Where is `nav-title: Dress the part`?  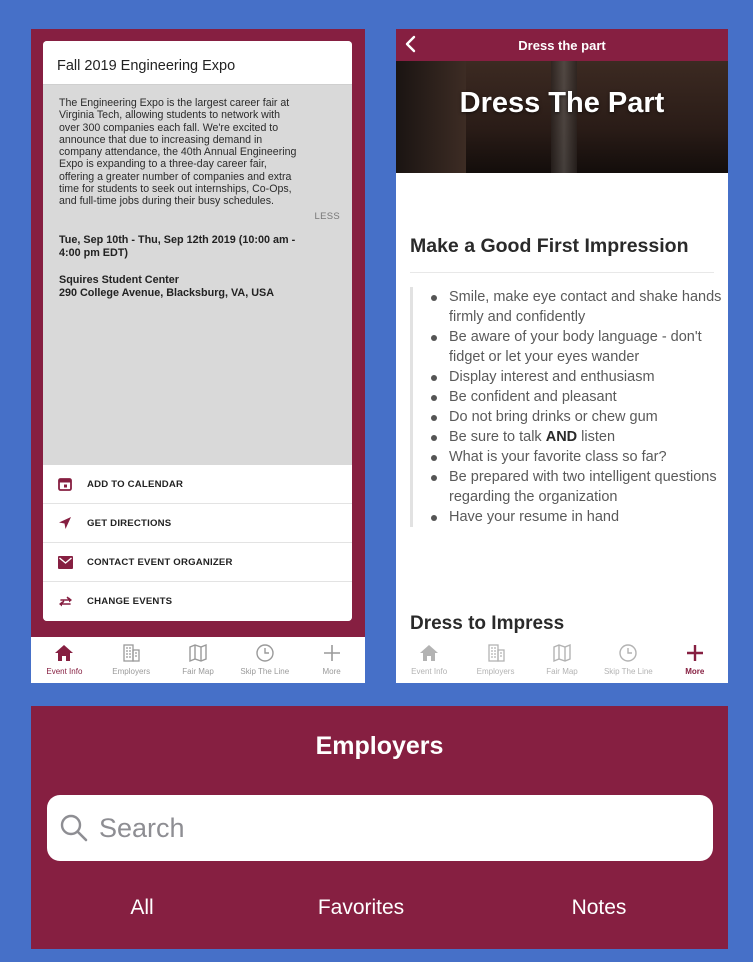
nav-title: Dress the part is located at coordinates (562, 45).